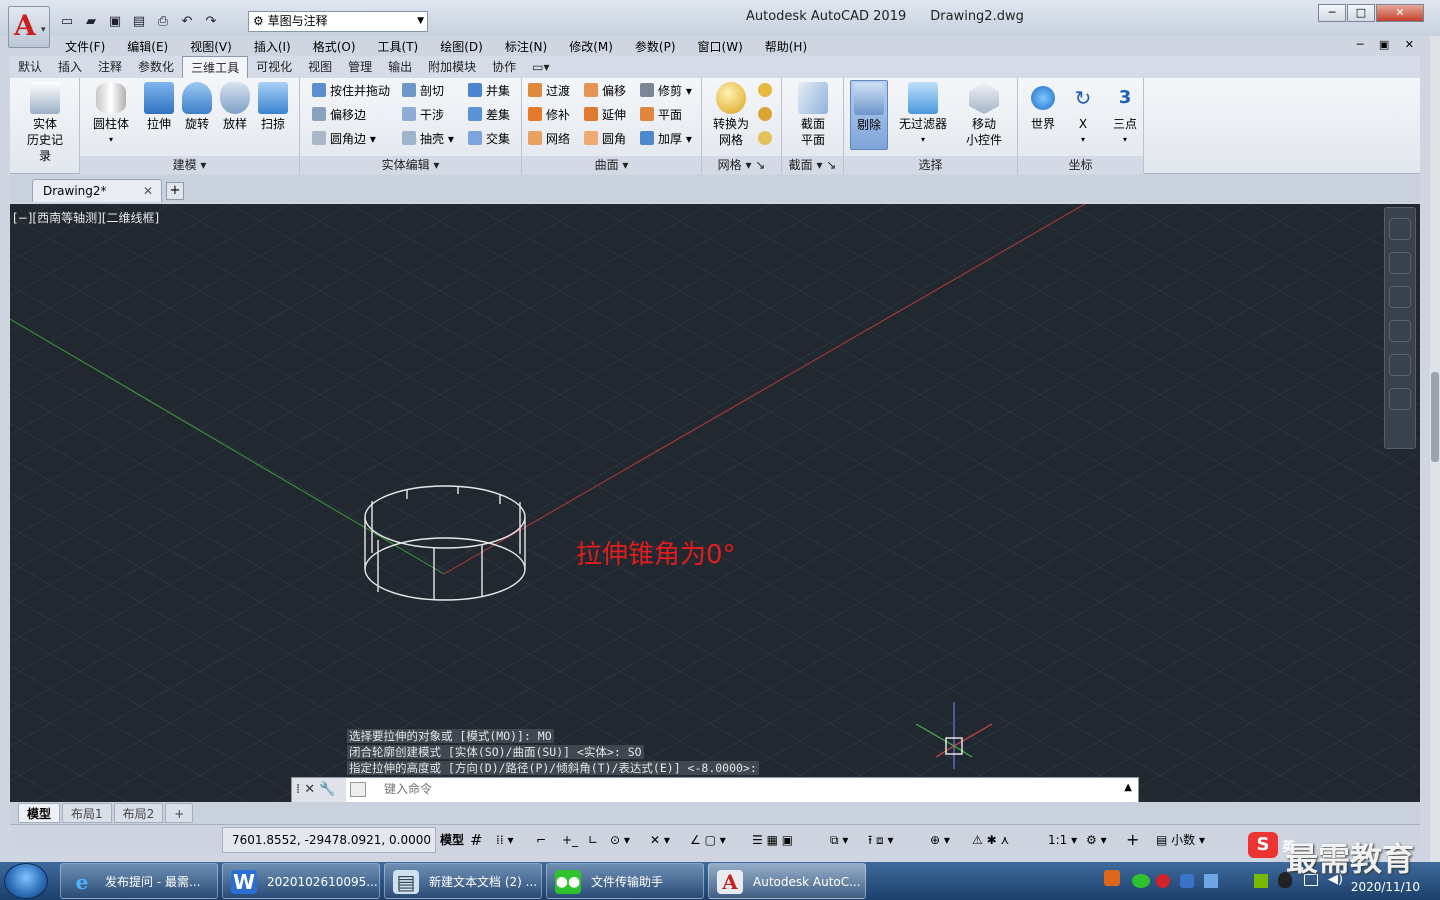  Describe the element at coordinates (339, 115) in the screenshot. I see `offset-edge-button: 偏移边` at that location.